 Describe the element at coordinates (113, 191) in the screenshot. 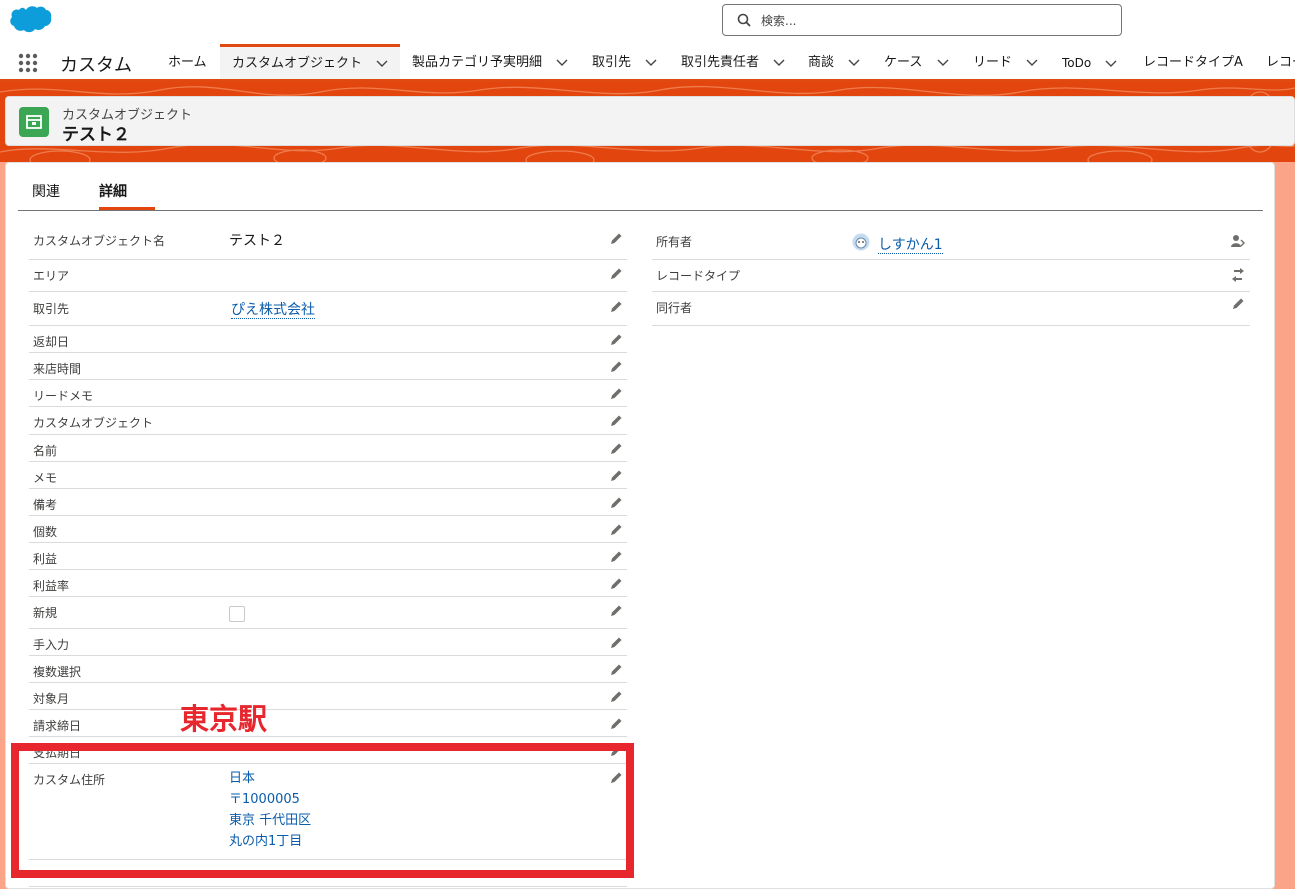

I see `tab-details: 詳細` at that location.